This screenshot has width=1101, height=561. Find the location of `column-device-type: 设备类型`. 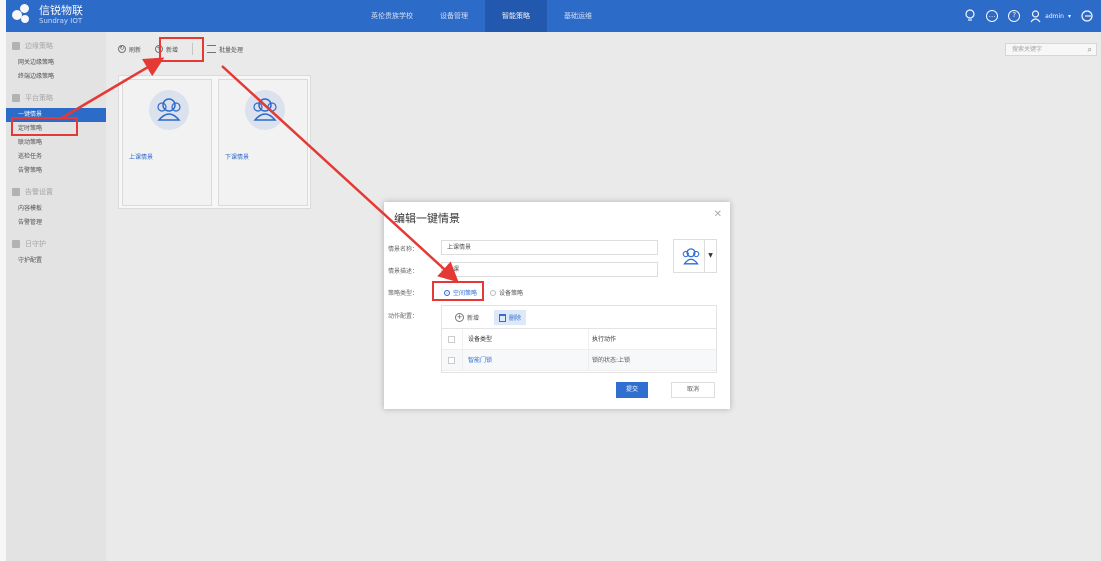

column-device-type: 设备类型 is located at coordinates (480, 339).